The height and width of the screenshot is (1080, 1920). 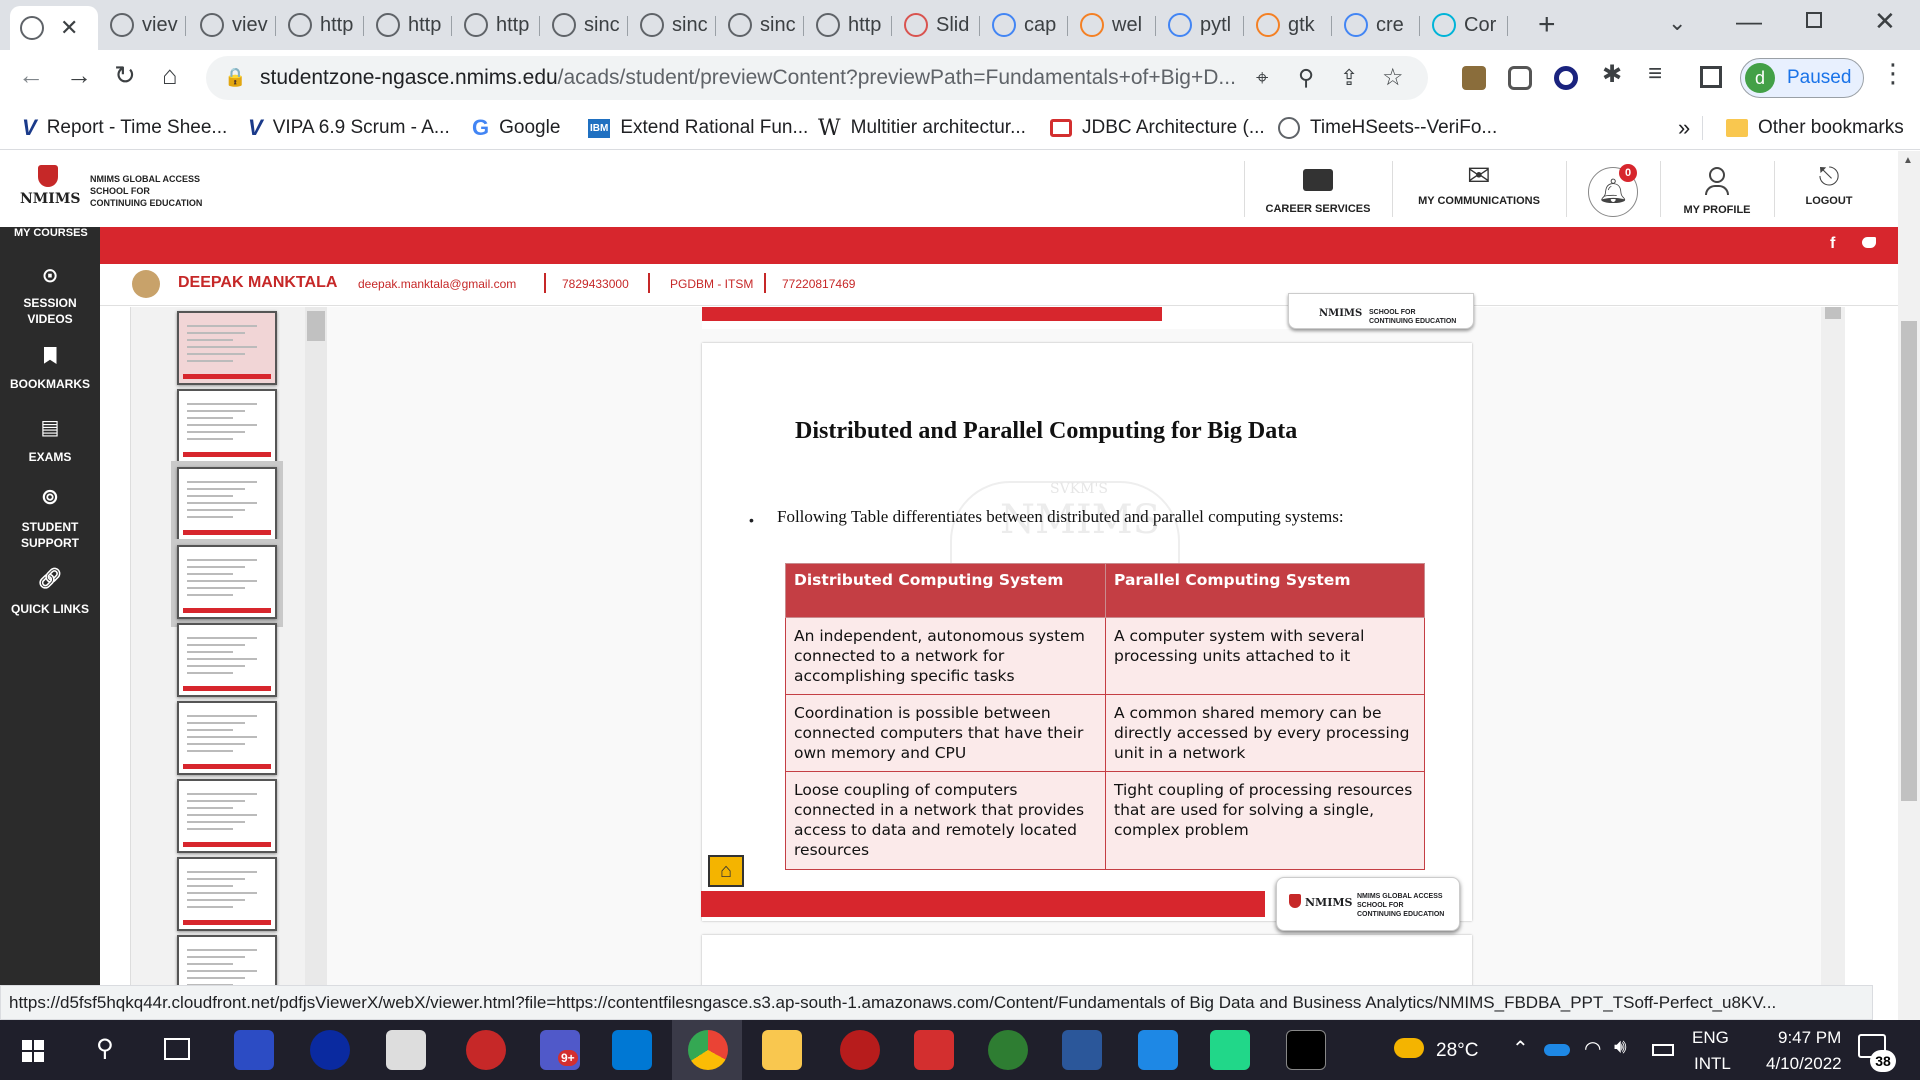 I want to click on browser-tab: cre, so click(x=1377, y=25).